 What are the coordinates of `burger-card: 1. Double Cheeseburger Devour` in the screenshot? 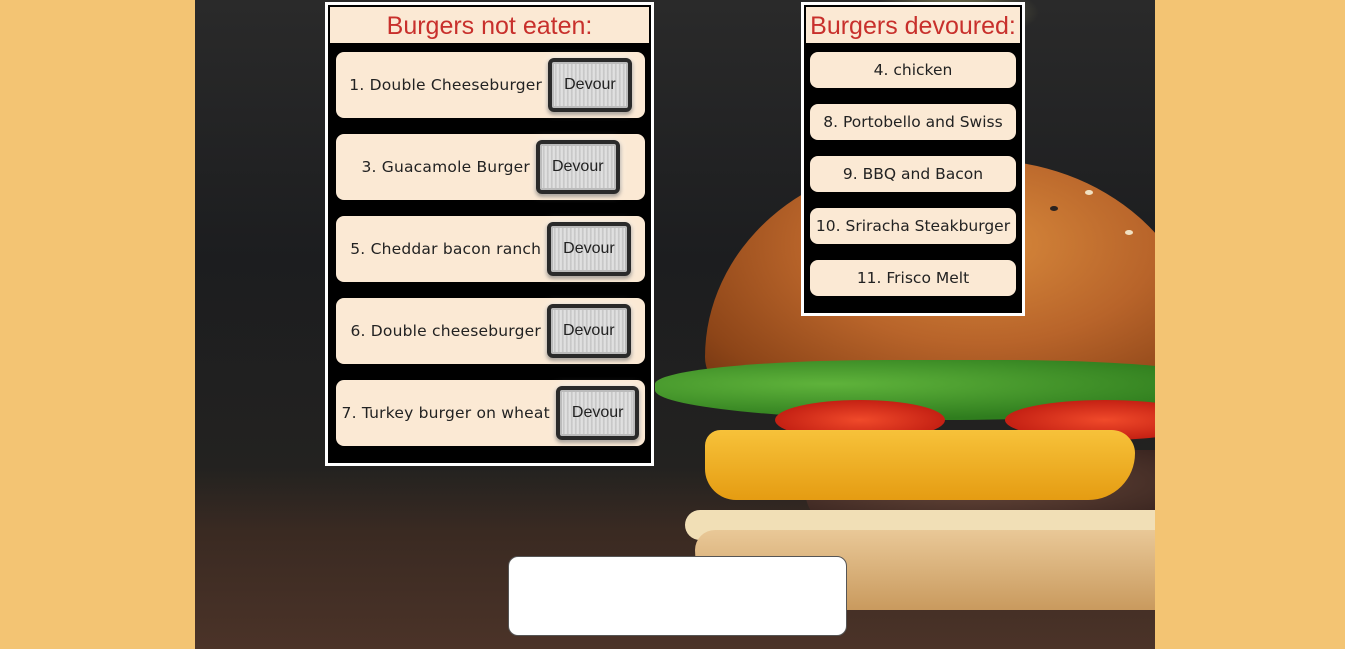 It's located at (490, 85).